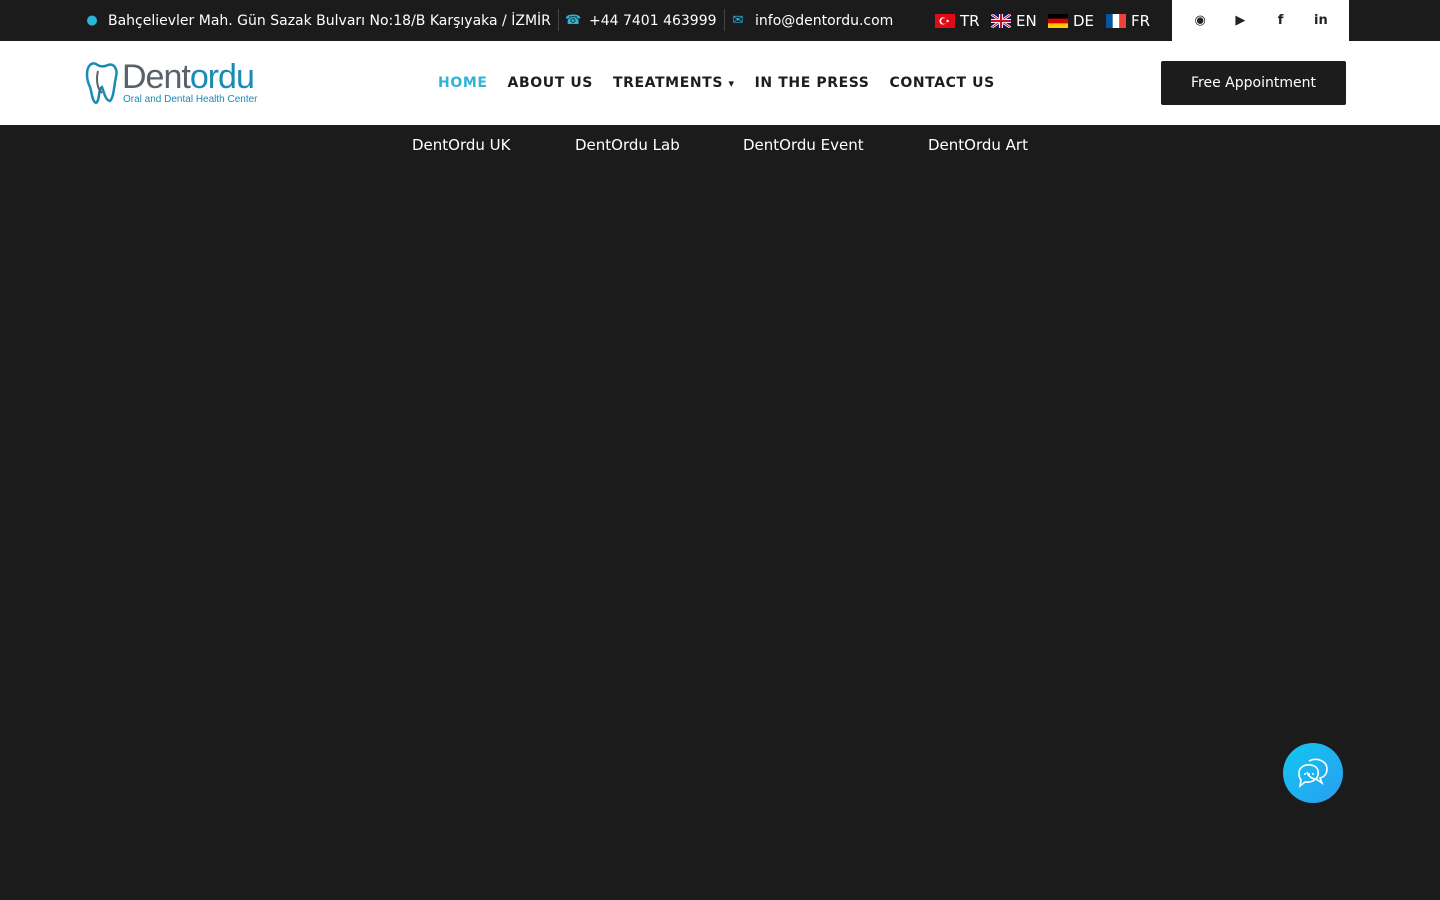 This screenshot has width=1440, height=900. What do you see at coordinates (1128, 20) in the screenshot?
I see `lang-fr: FR` at bounding box center [1128, 20].